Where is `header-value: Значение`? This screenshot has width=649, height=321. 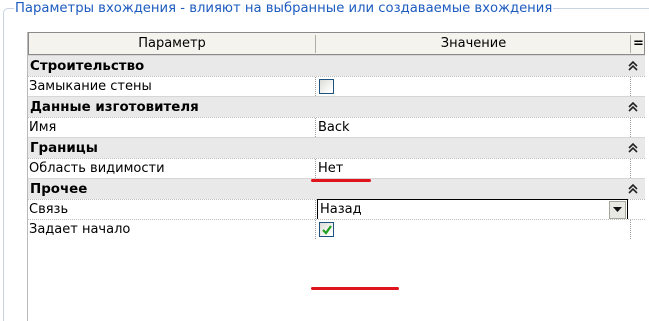
header-value: Значение is located at coordinates (473, 43).